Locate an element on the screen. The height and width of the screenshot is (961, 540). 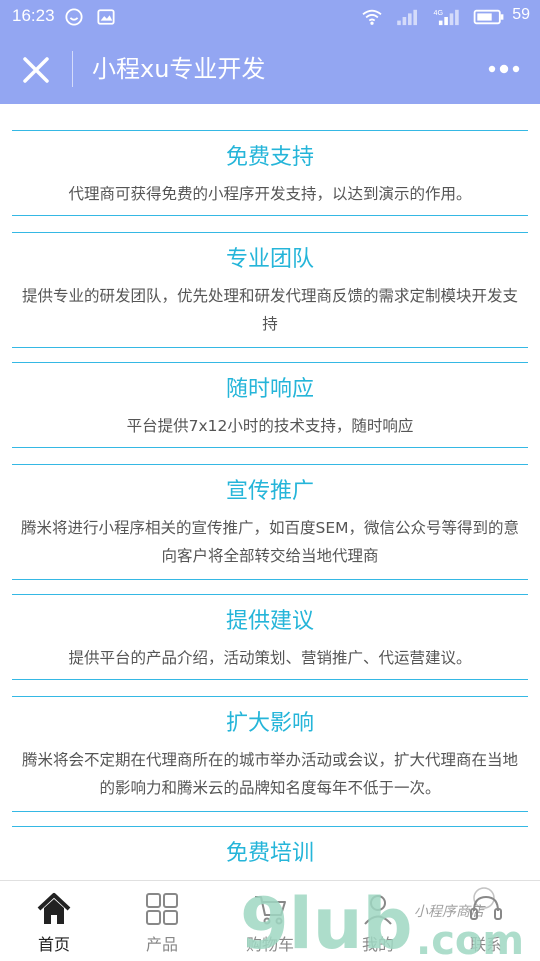
user-icon is located at coordinates (378, 910).